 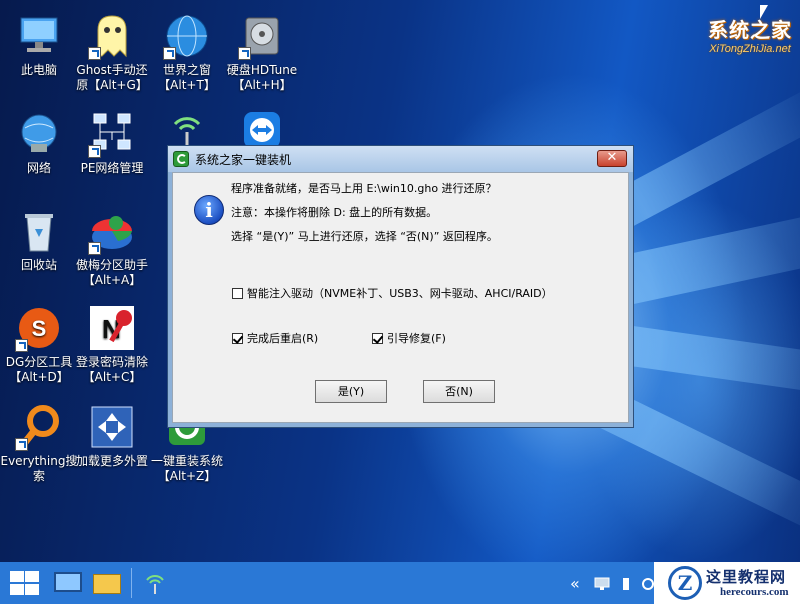 What do you see at coordinates (685, 583) in the screenshot?
I see `watermark-z-logo-icon: Z` at bounding box center [685, 583].